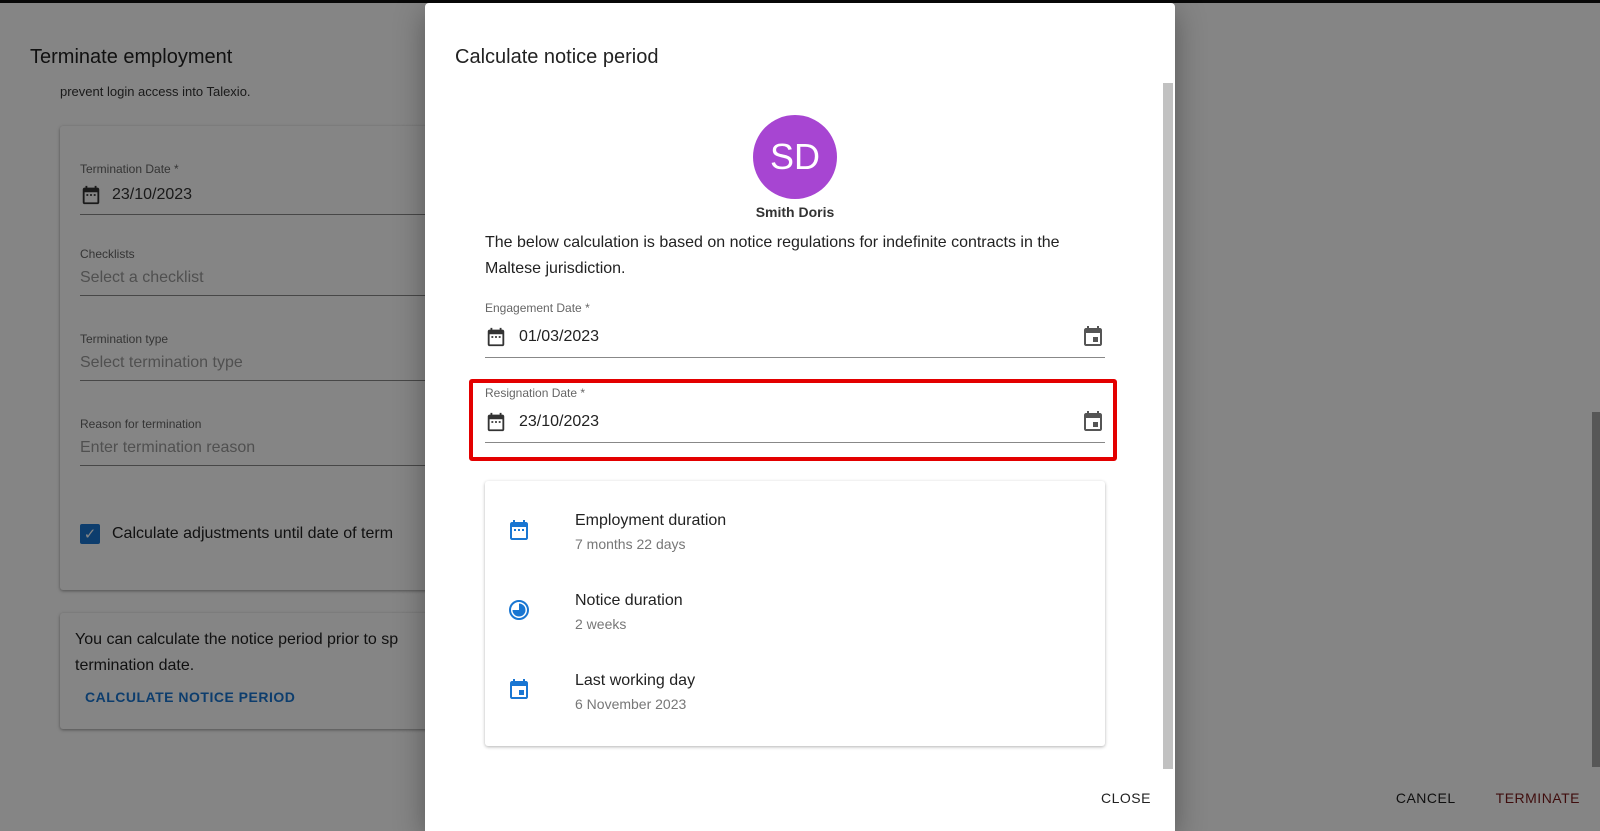 The height and width of the screenshot is (831, 1600). What do you see at coordinates (795, 212) in the screenshot?
I see `employee-name: Smith Doris` at bounding box center [795, 212].